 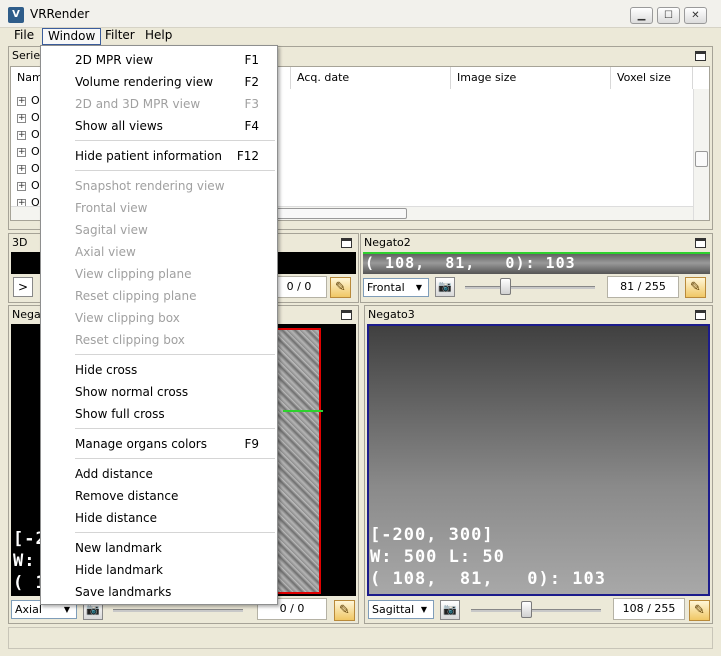 I want to click on negato2-canvas: ( 108, 81, 0): 103, so click(x=536, y=263).